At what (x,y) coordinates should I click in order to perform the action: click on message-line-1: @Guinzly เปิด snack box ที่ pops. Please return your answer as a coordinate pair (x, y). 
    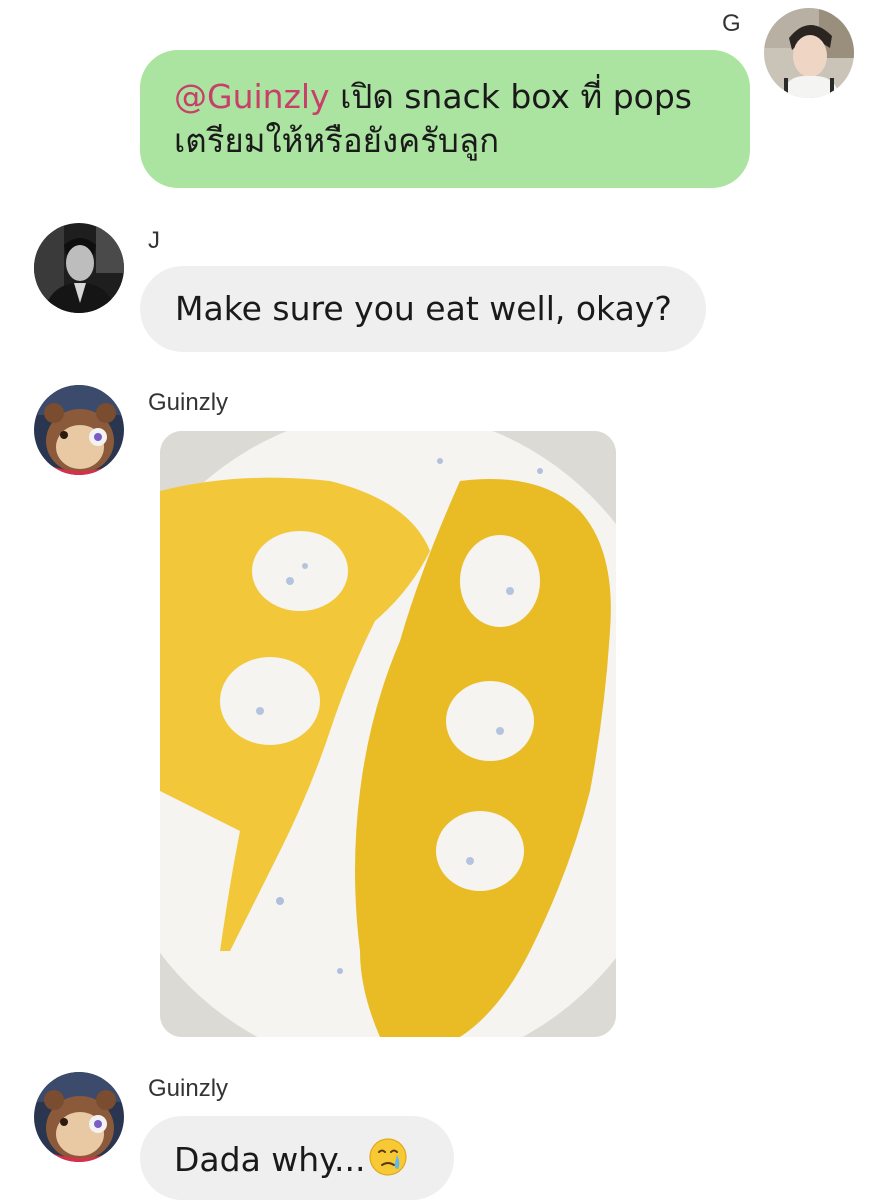
    Looking at the image, I should click on (445, 97).